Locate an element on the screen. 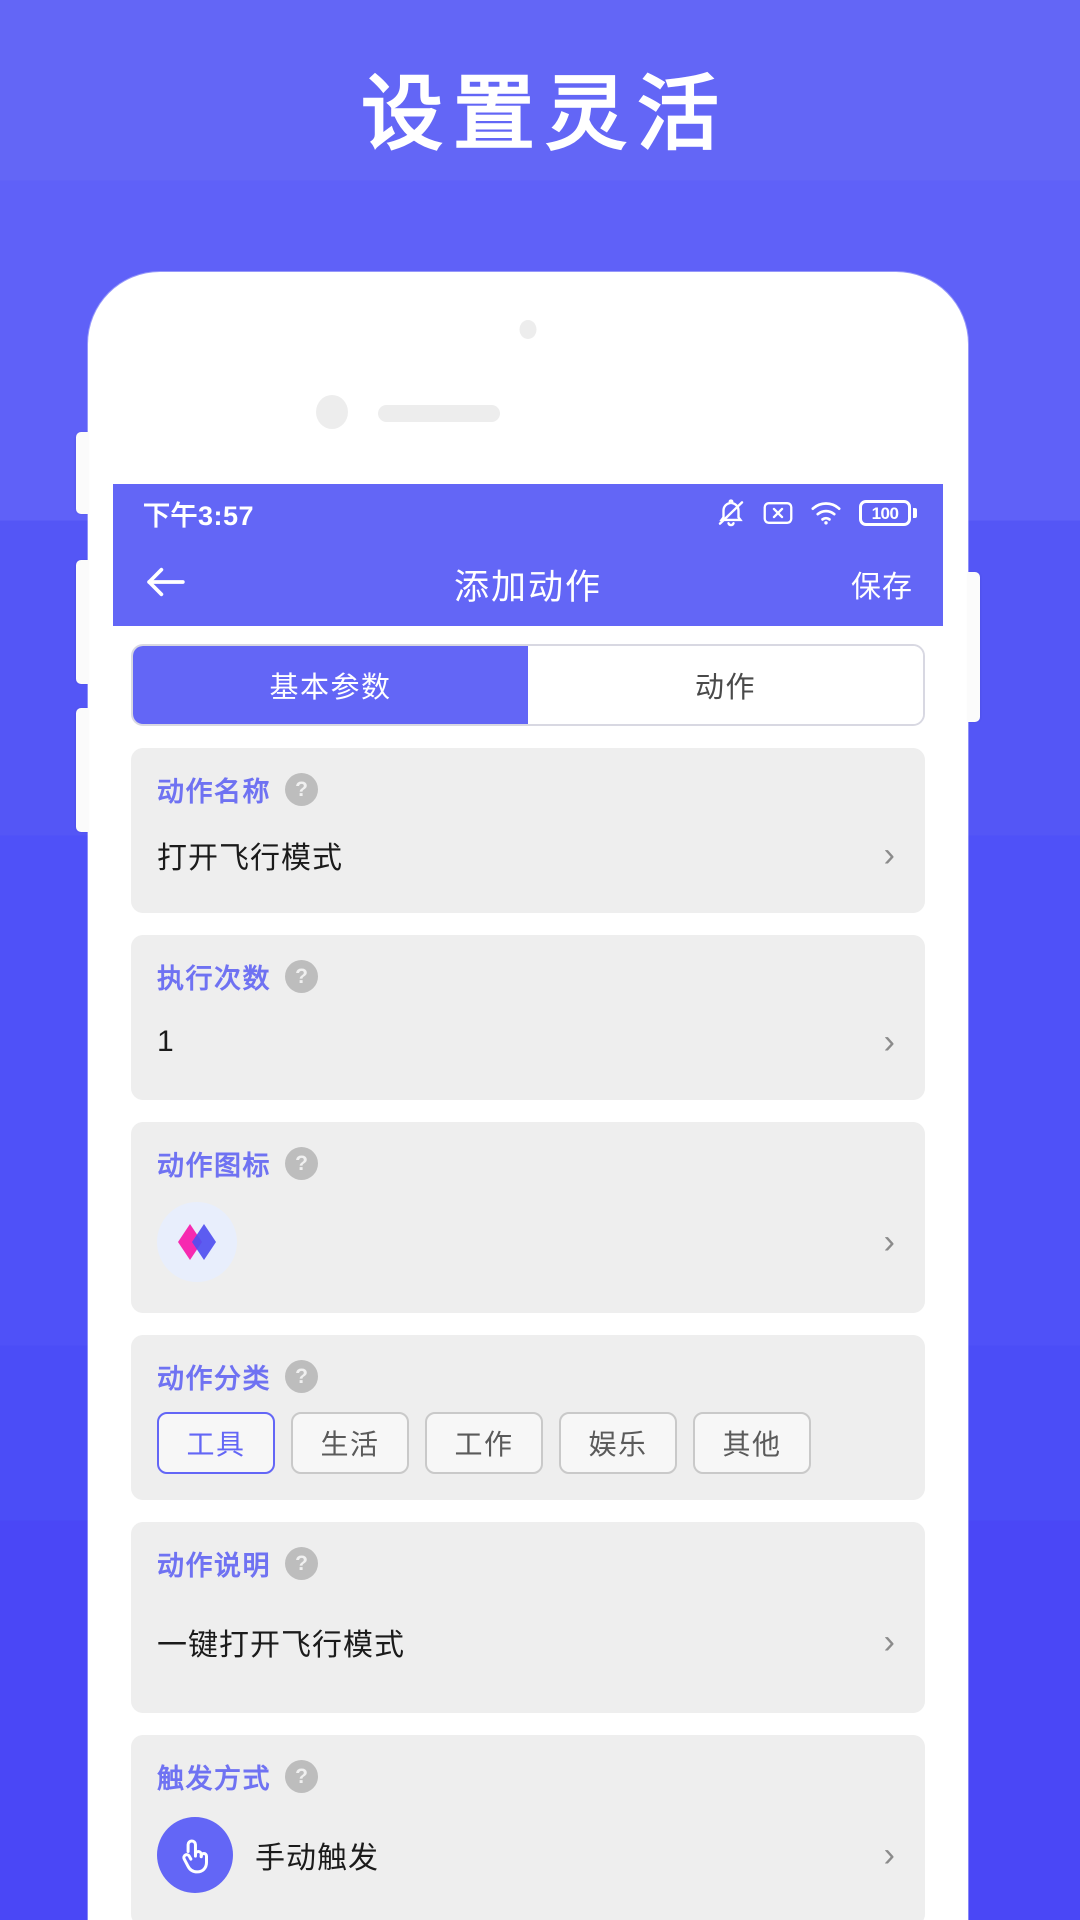 This screenshot has width=1080, height=1920. segmented-tabs: 基本参数 动作 is located at coordinates (528, 685).